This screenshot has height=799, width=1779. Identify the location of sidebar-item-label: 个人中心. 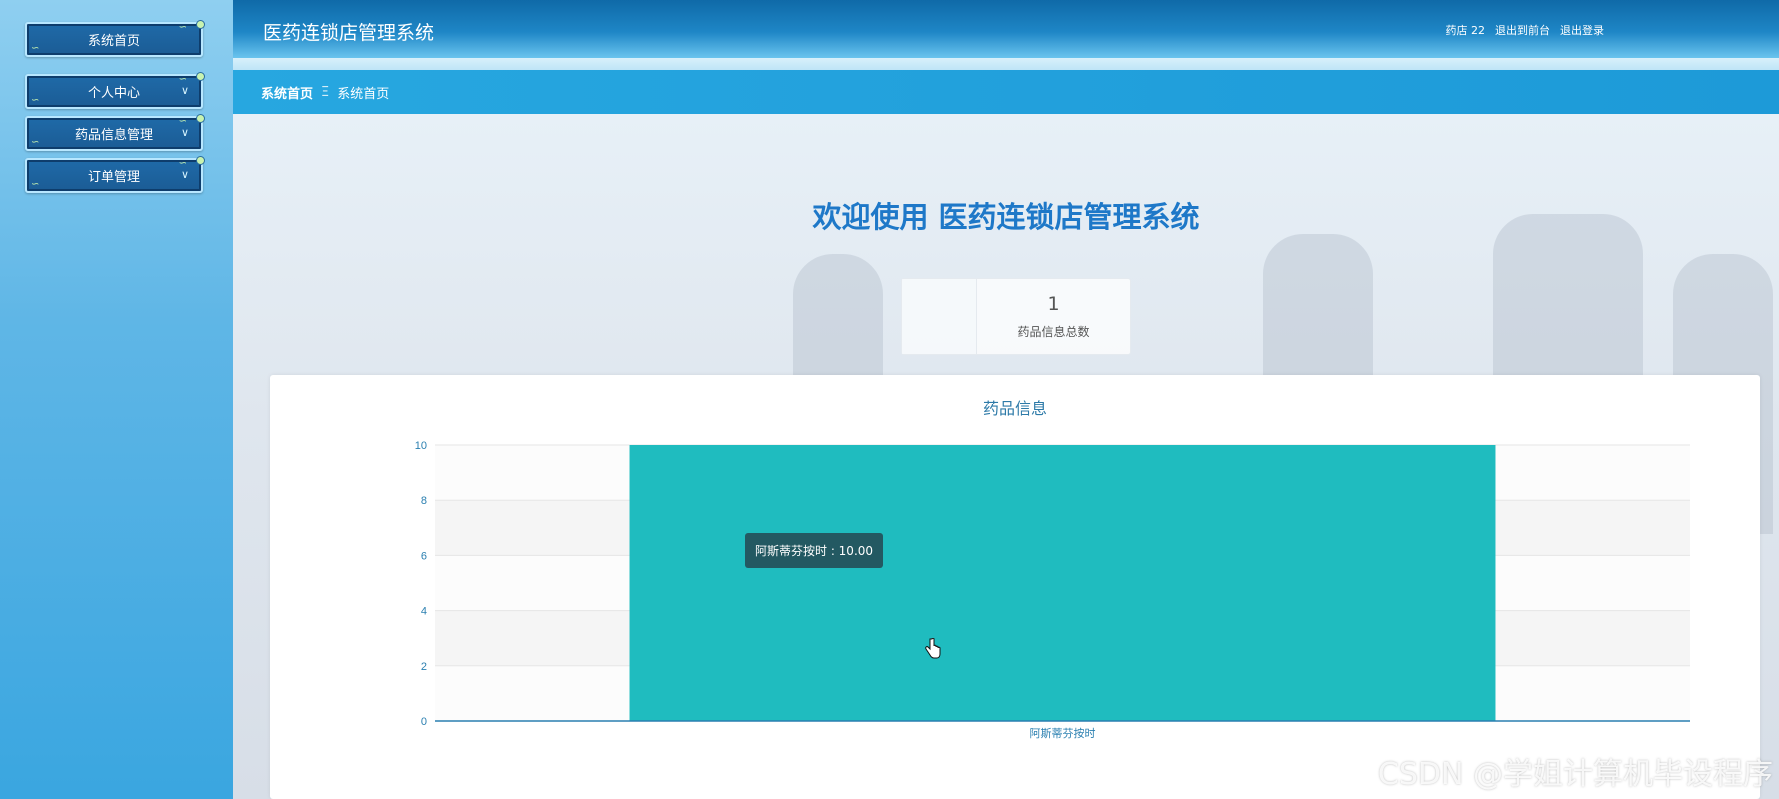
(113, 93).